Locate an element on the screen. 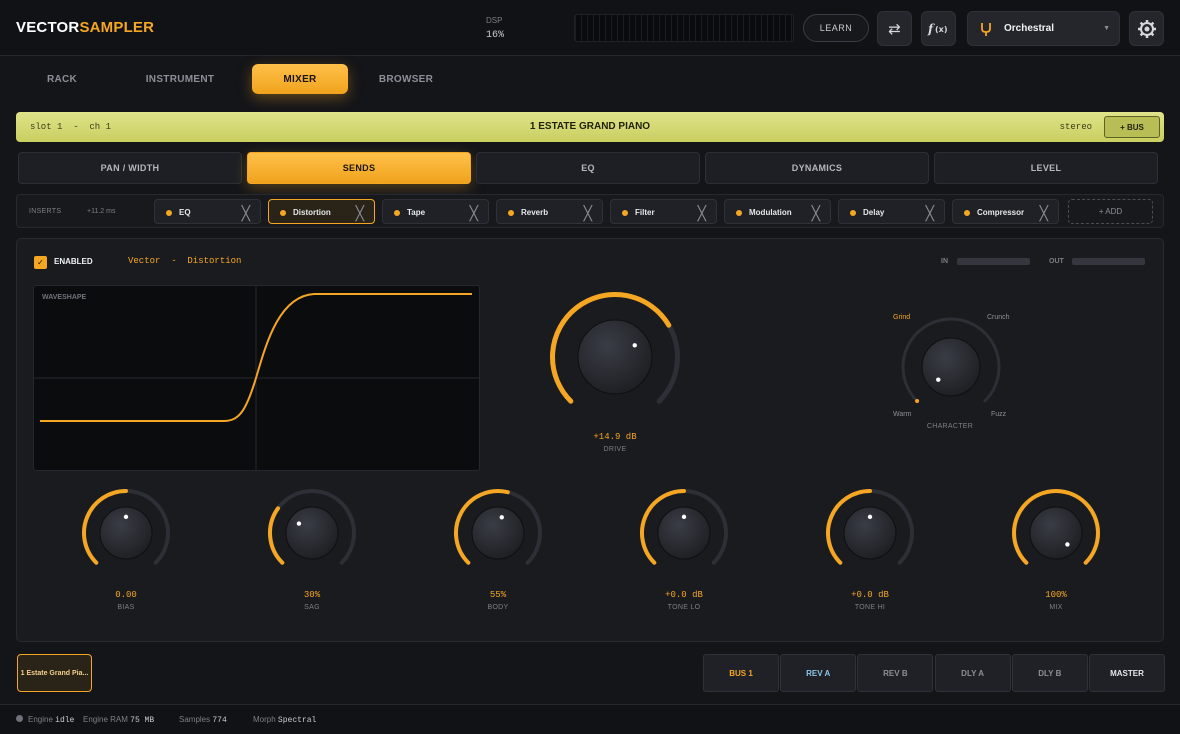 The height and width of the screenshot is (734, 1180). preset-selector: Orchestral ▼ is located at coordinates (1043, 28).